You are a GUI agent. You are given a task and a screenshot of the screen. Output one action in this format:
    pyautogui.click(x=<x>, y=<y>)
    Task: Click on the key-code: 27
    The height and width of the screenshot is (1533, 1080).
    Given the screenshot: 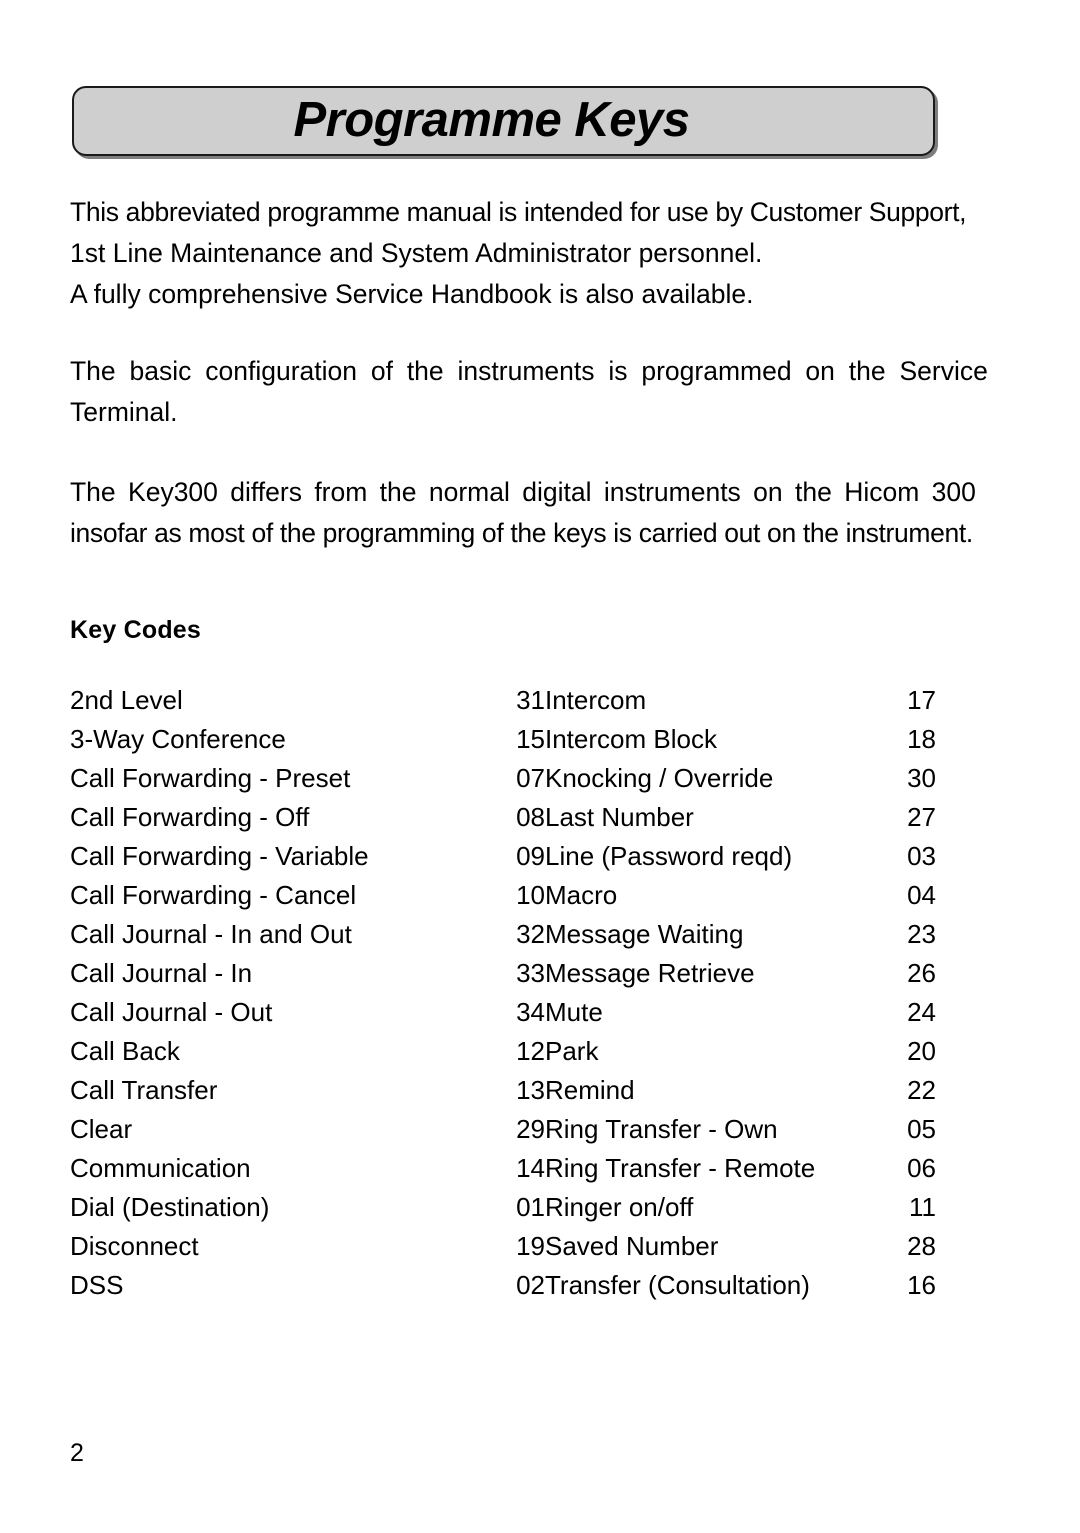 What is the action you would take?
    pyautogui.click(x=921, y=817)
    